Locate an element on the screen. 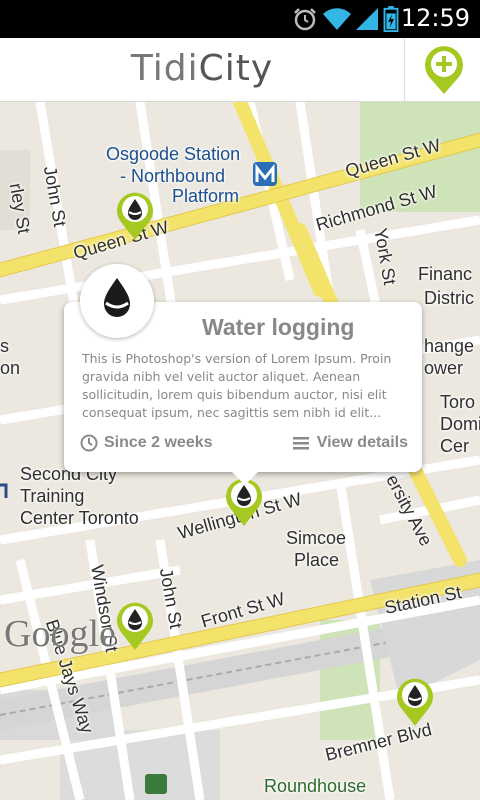 Image resolution: width=480 pixels, height=800 pixels. map-label-simcoe: Simcoe is located at coordinates (316, 538).